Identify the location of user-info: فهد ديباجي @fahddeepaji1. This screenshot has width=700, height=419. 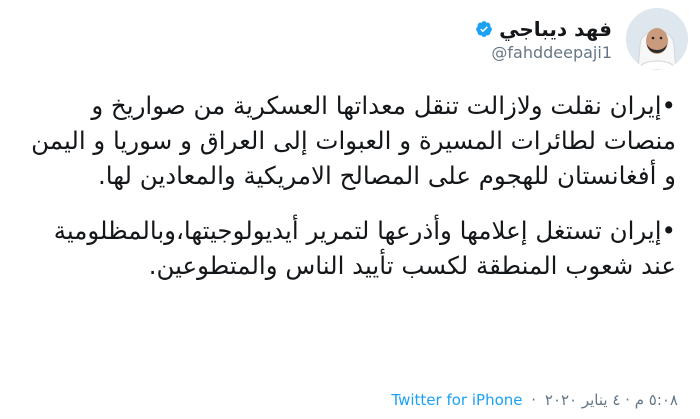
(543, 39).